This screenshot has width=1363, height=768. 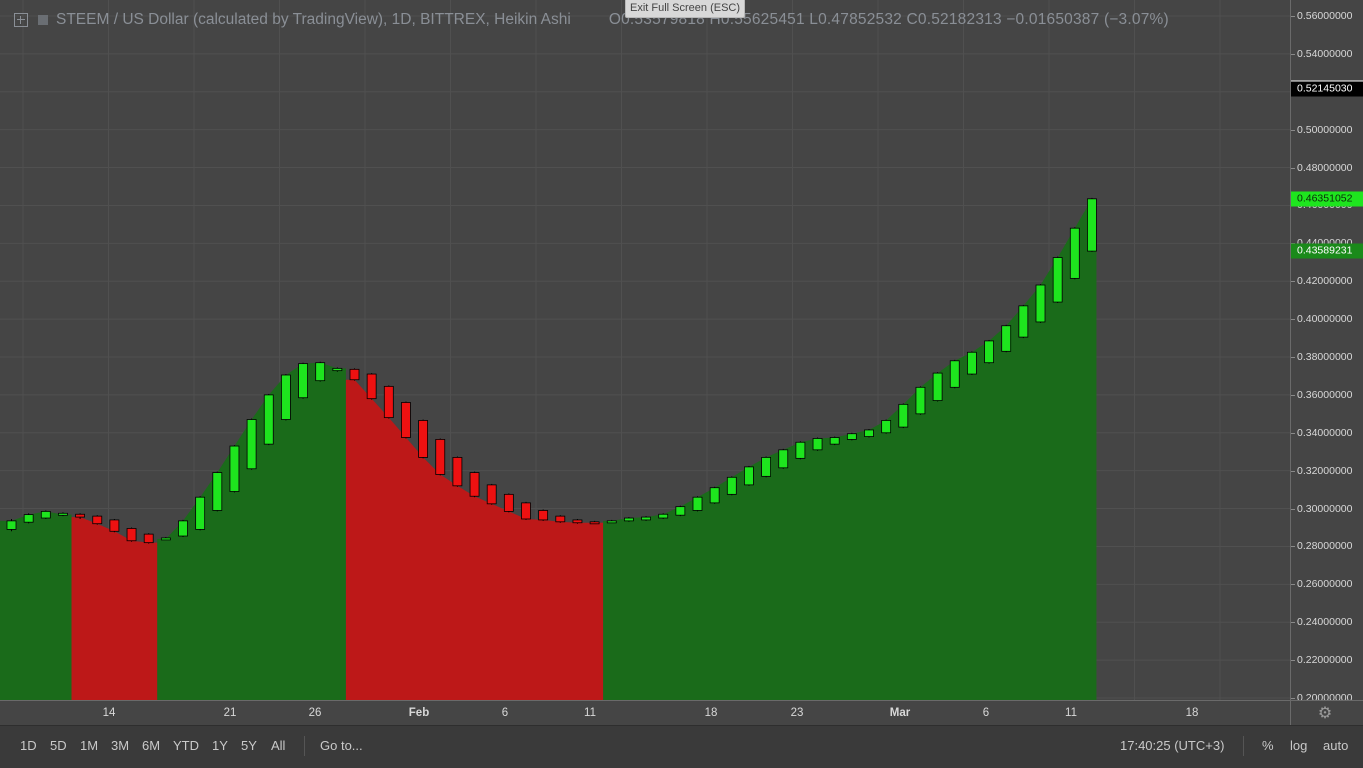 I want to click on price-tick-label: 0.38000000, so click(x=1325, y=357).